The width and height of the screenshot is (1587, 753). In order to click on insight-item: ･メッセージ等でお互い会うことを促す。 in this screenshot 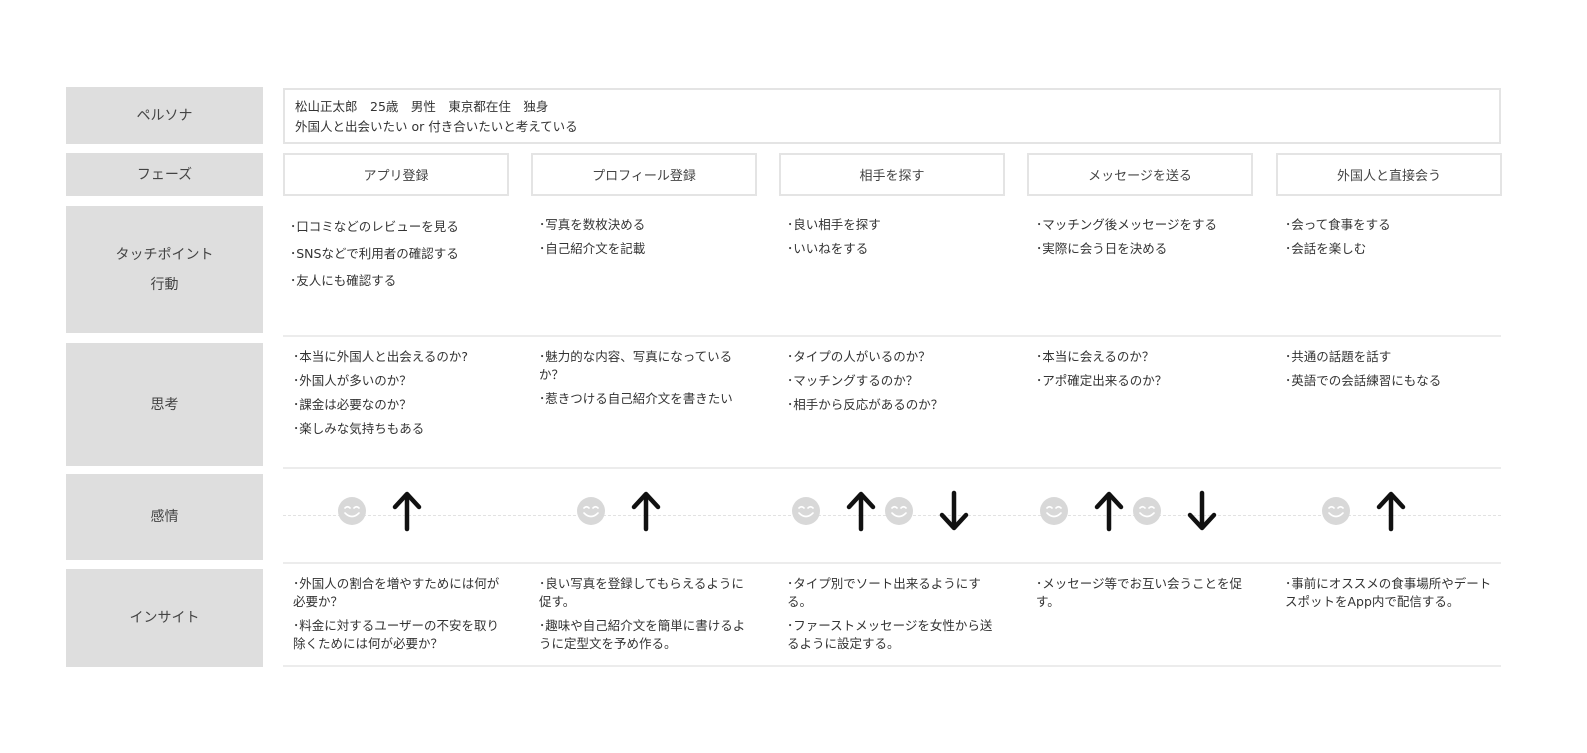, I will do `click(1139, 592)`.